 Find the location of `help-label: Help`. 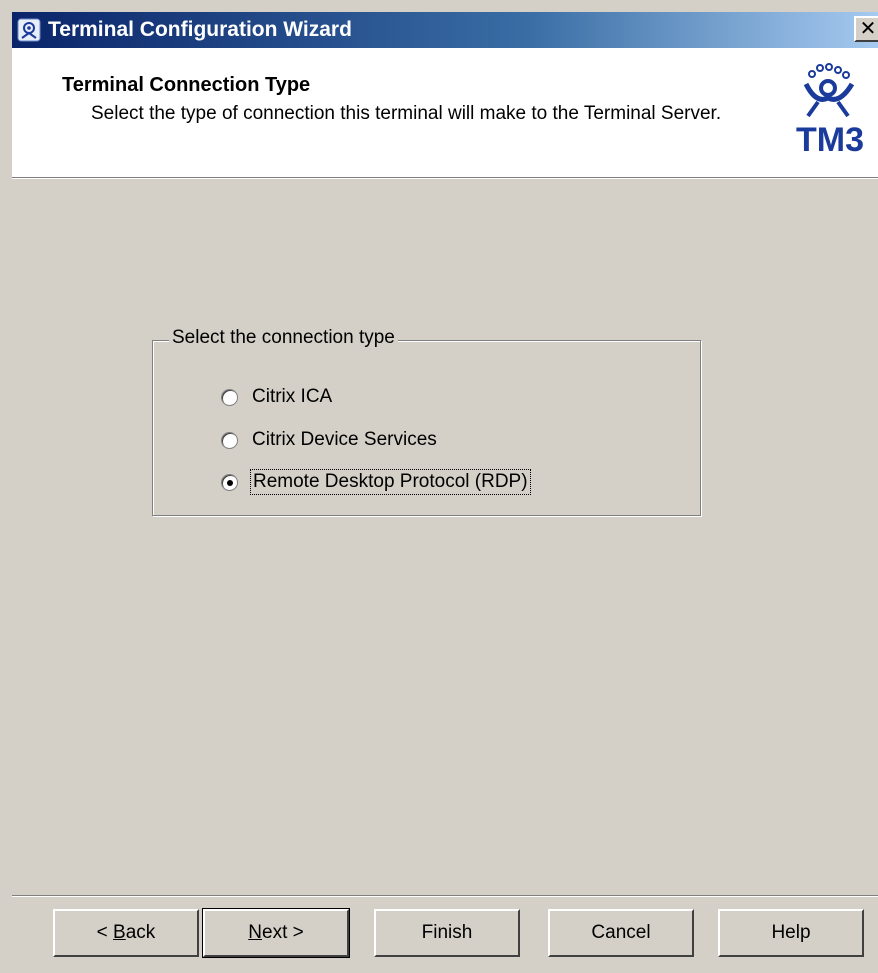

help-label: Help is located at coordinates (791, 932).